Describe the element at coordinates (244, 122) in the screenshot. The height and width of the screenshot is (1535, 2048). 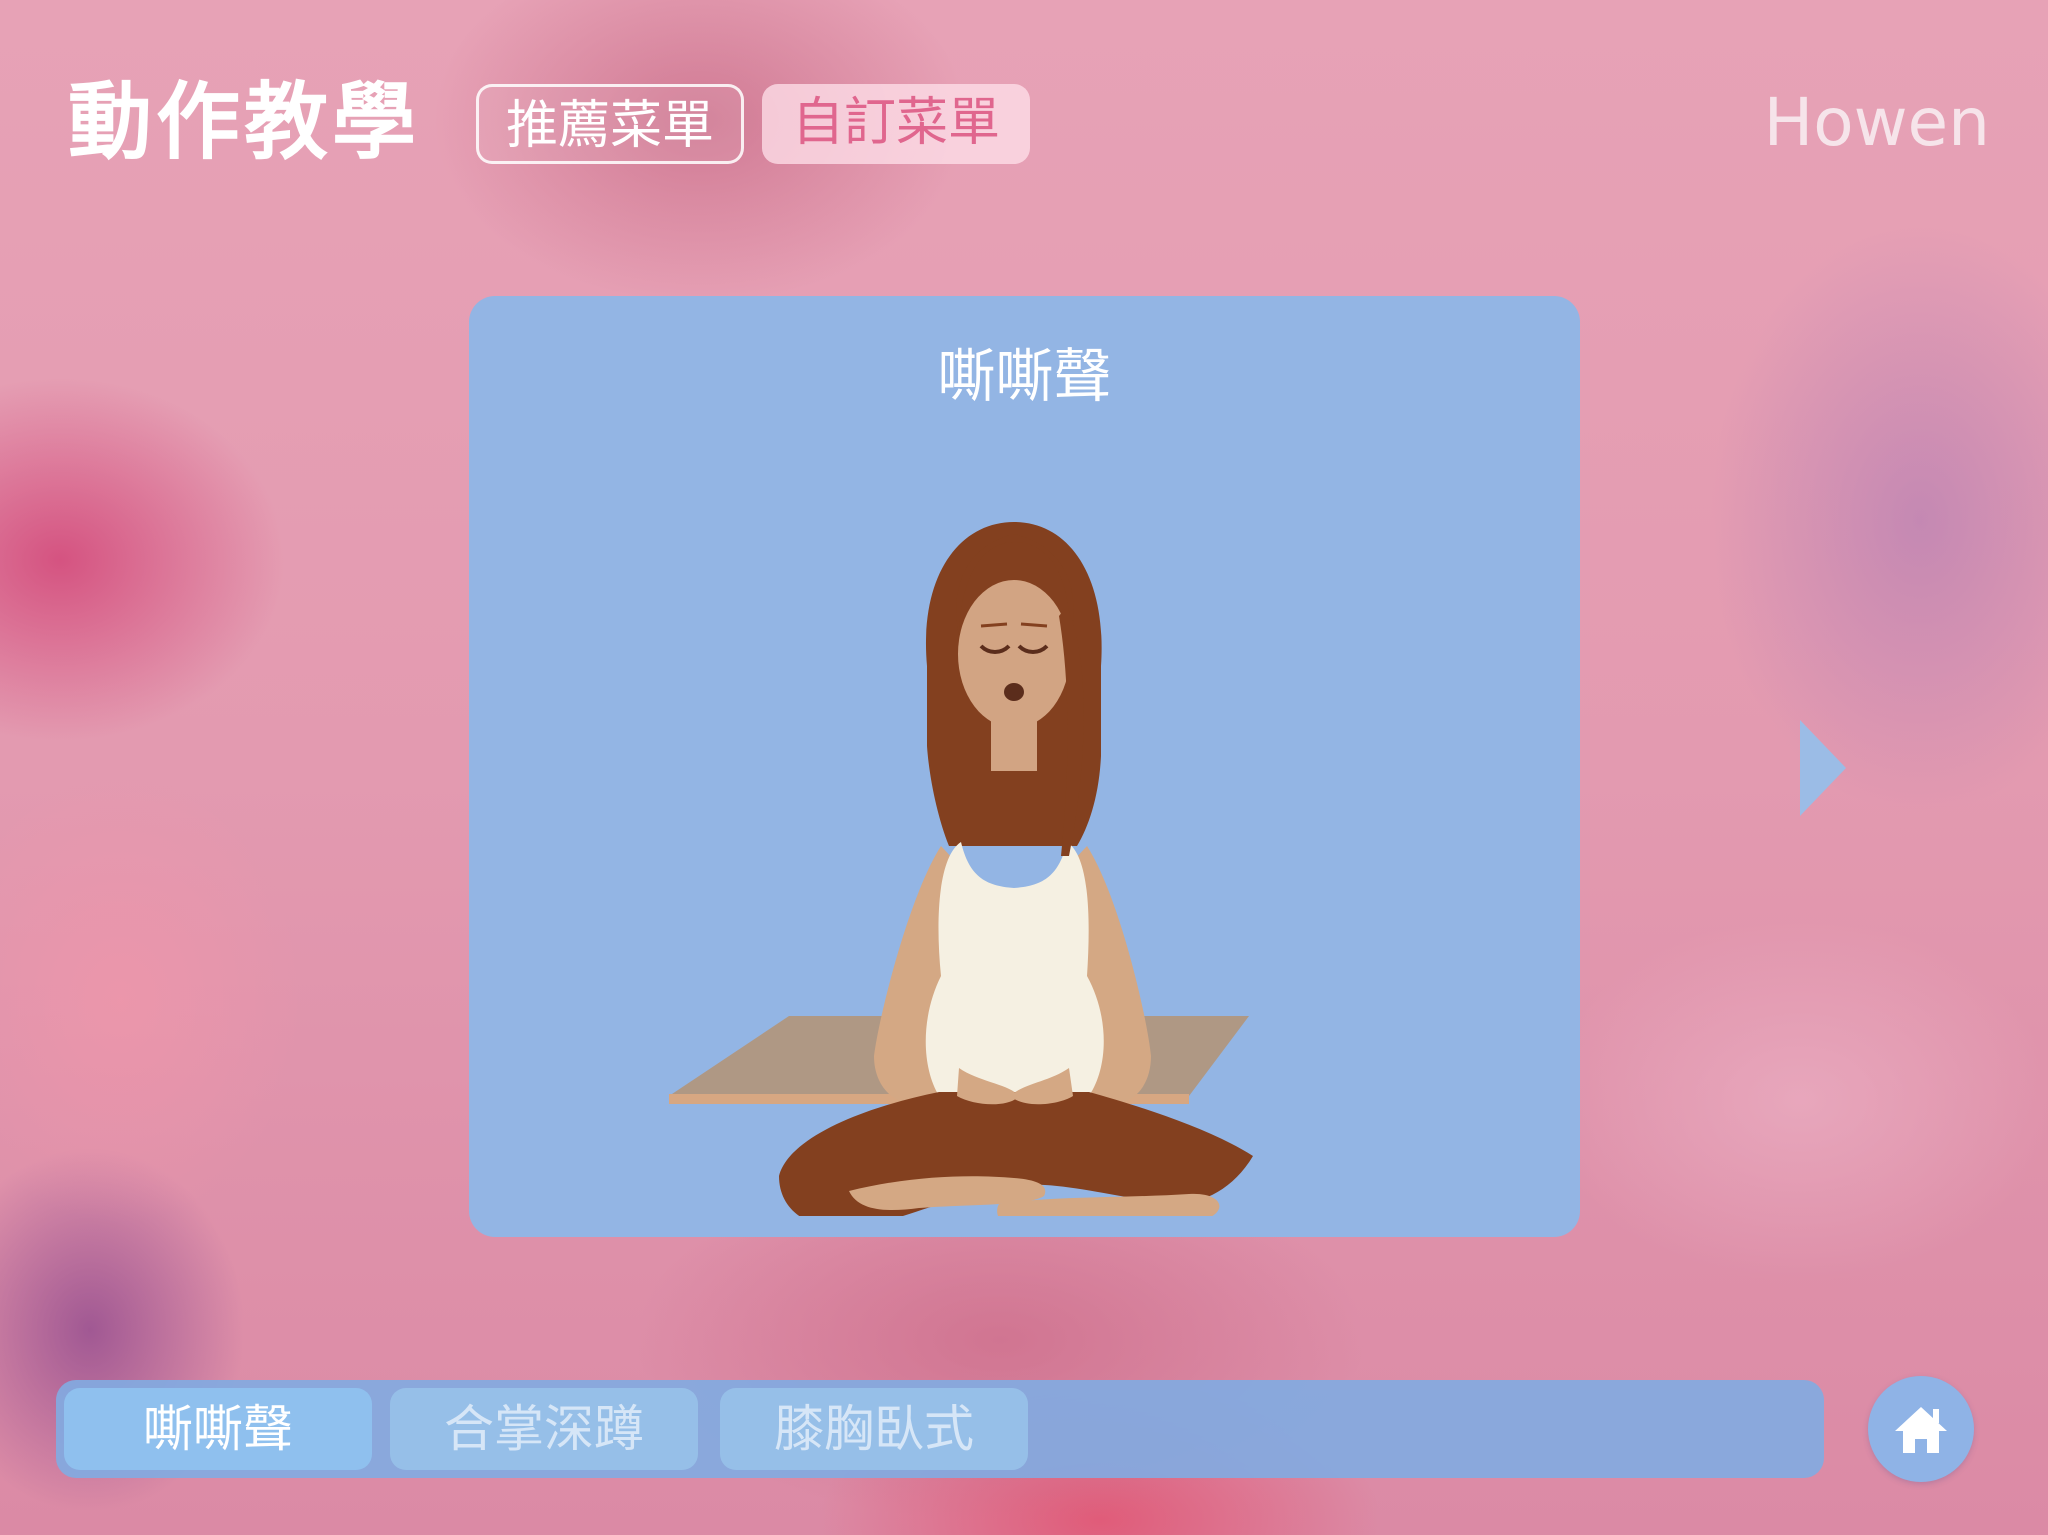
I see `page-title: 動作教學` at that location.